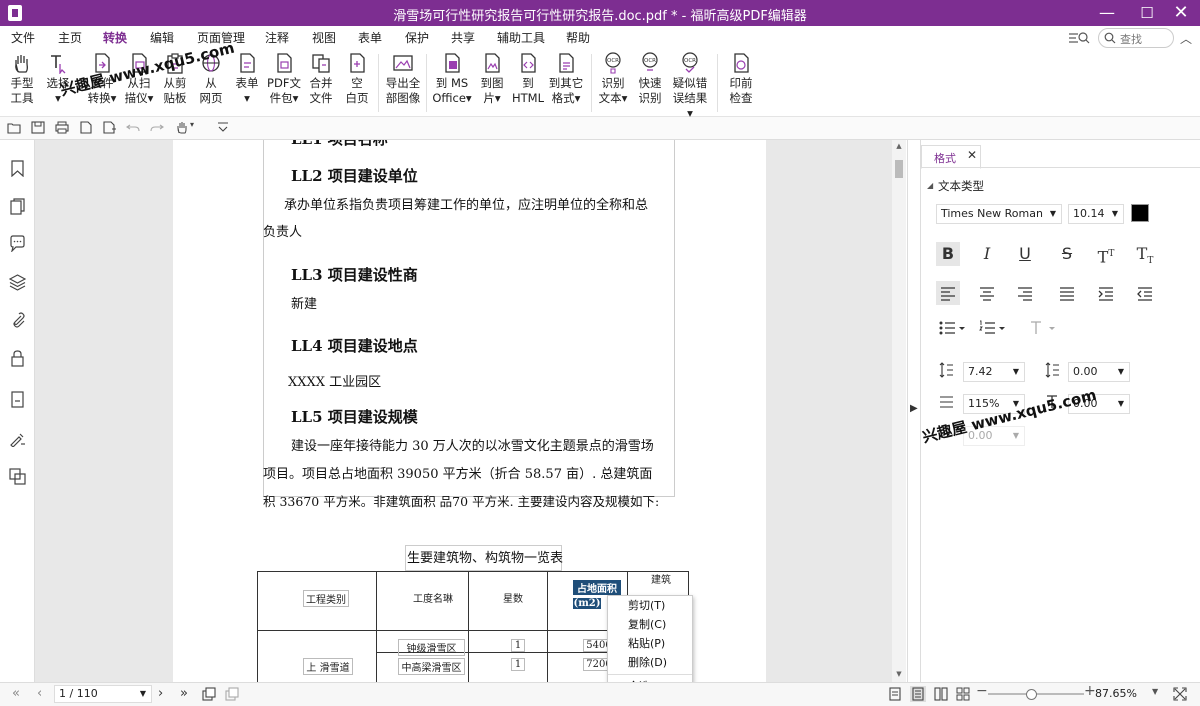  Describe the element at coordinates (1145, 254) in the screenshot. I see `subscript-button: TT` at that location.